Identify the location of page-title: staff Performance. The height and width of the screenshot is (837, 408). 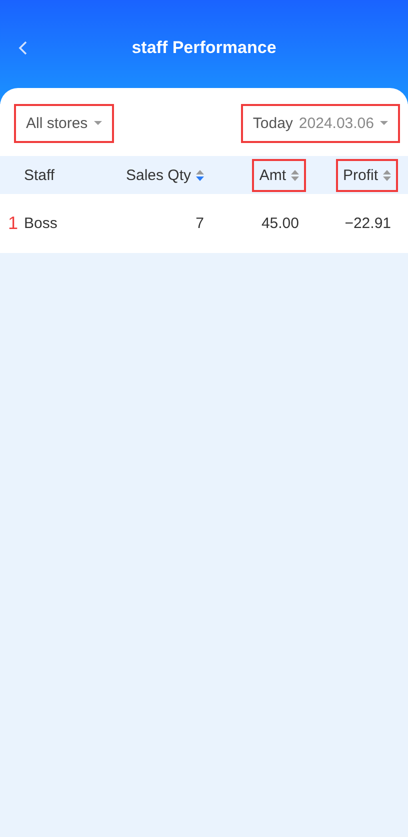
(204, 47).